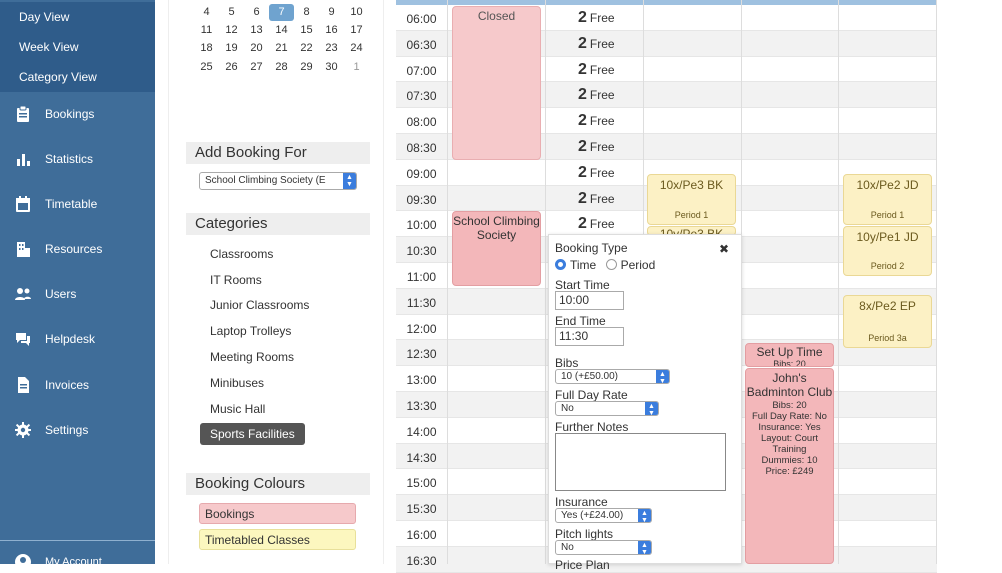  What do you see at coordinates (306, 48) in the screenshot?
I see `calendar-day: 22` at bounding box center [306, 48].